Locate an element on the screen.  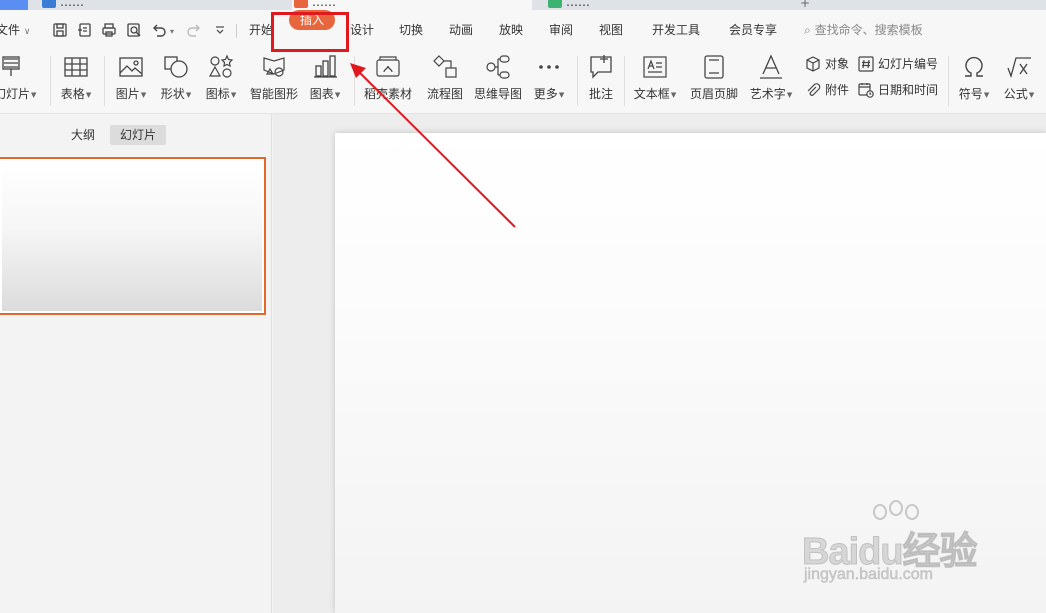
comment-icon is located at coordinates (601, 67).